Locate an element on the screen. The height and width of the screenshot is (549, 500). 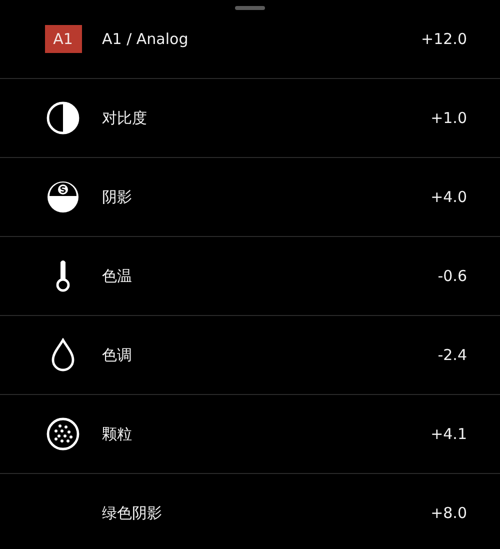
drag-handle is located at coordinates (250, 8).